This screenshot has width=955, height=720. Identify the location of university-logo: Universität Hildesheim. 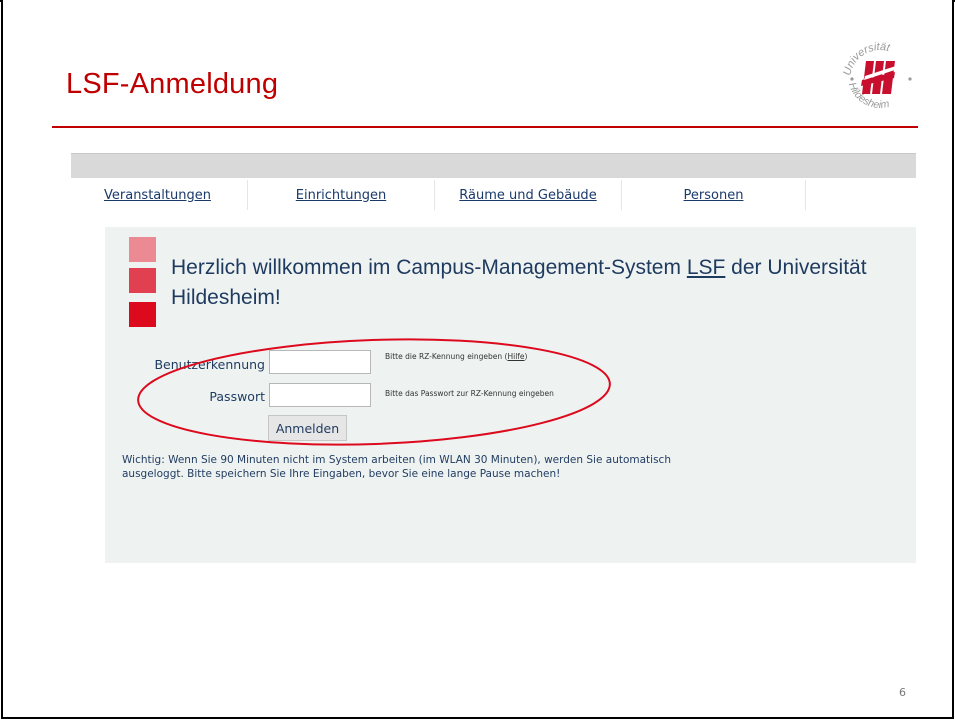
(876, 76).